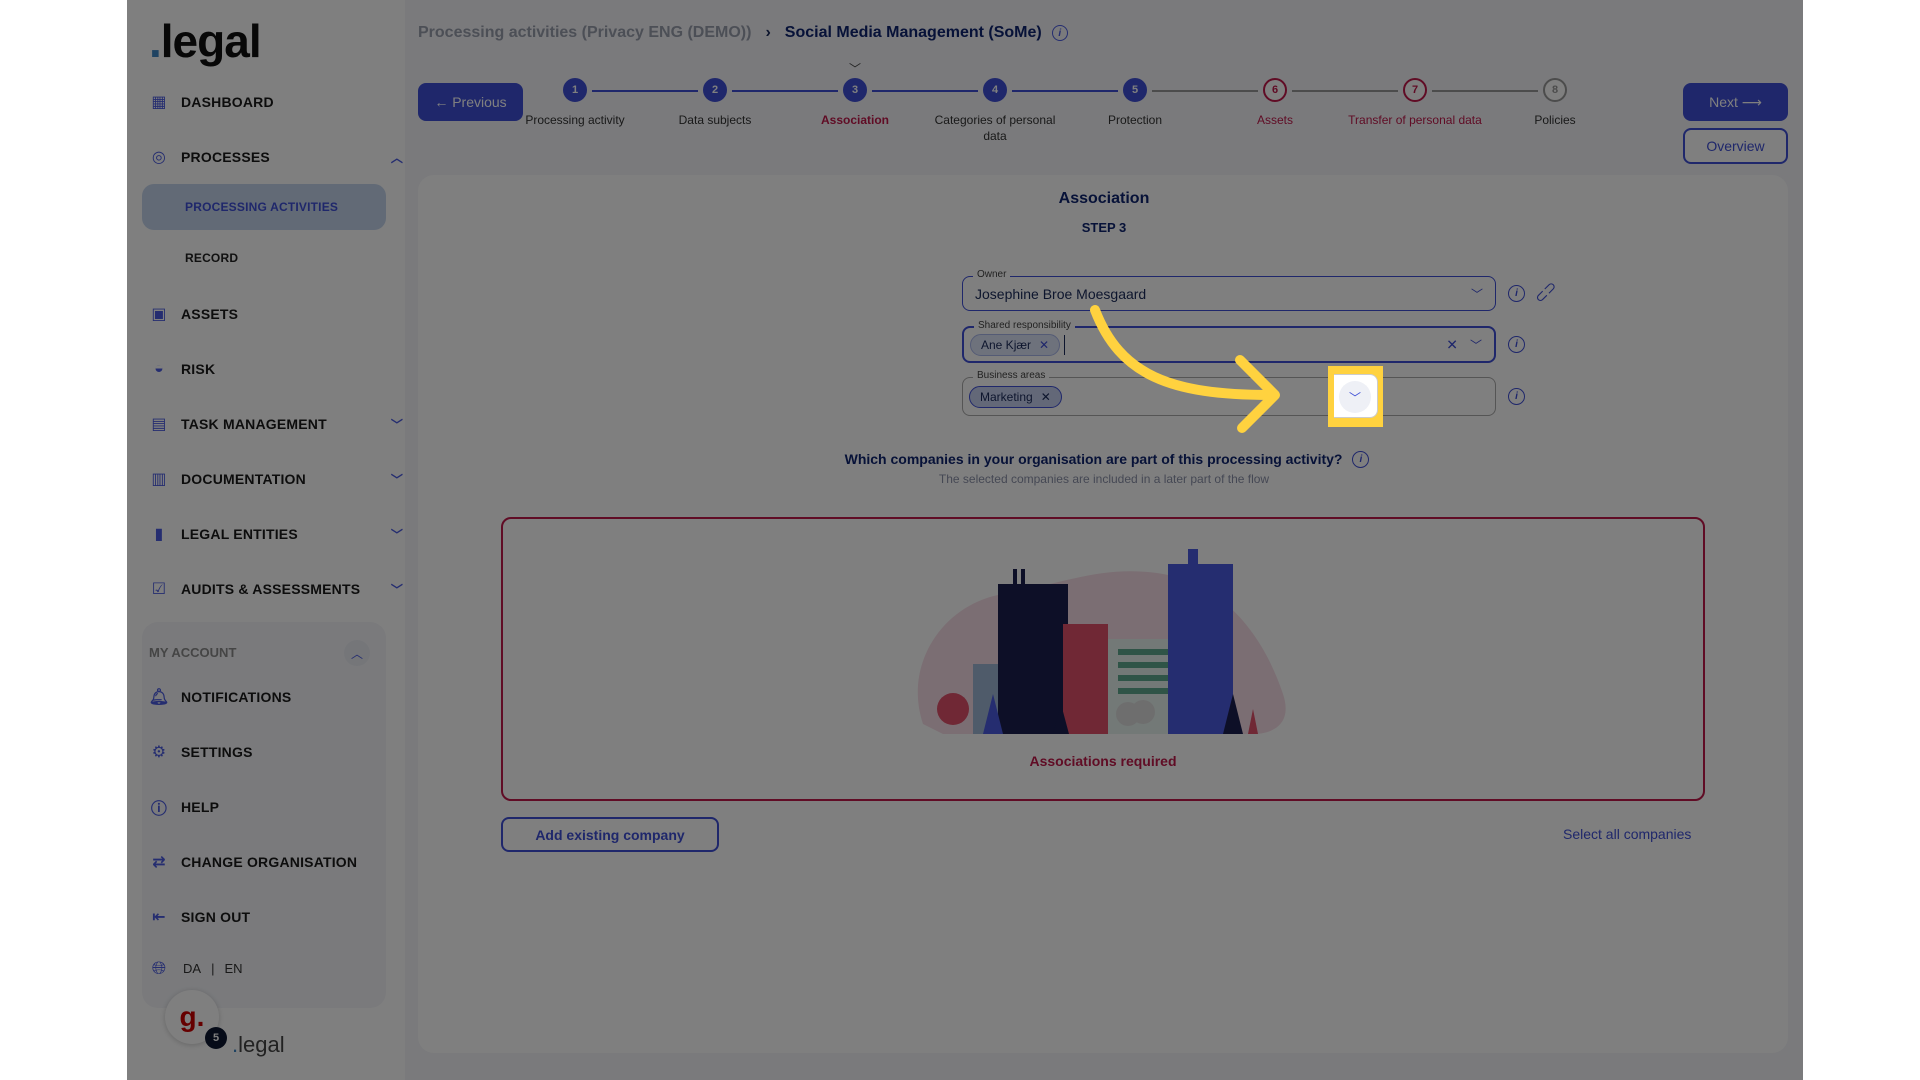 The width and height of the screenshot is (1920, 1080). Describe the element at coordinates (159, 752) in the screenshot. I see `gear-icon: ⚙` at that location.